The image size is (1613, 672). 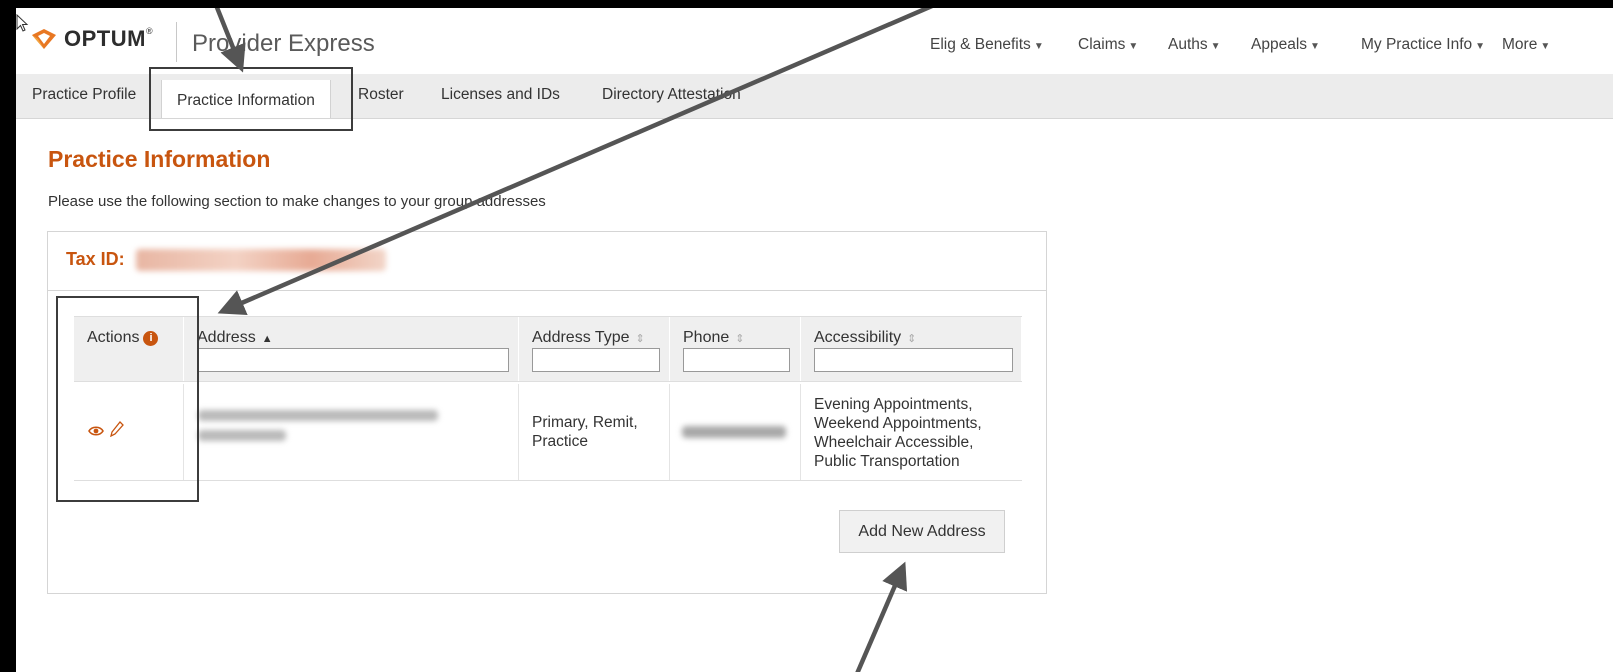 What do you see at coordinates (230, 40) in the screenshot?
I see `arrow-to-tab` at bounding box center [230, 40].